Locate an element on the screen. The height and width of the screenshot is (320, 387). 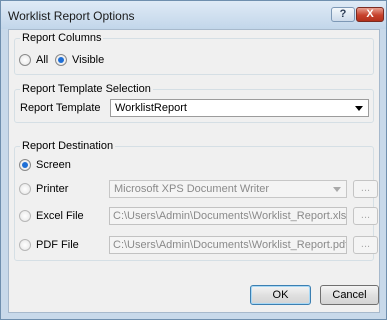
screen-label: Screen is located at coordinates (53, 165).